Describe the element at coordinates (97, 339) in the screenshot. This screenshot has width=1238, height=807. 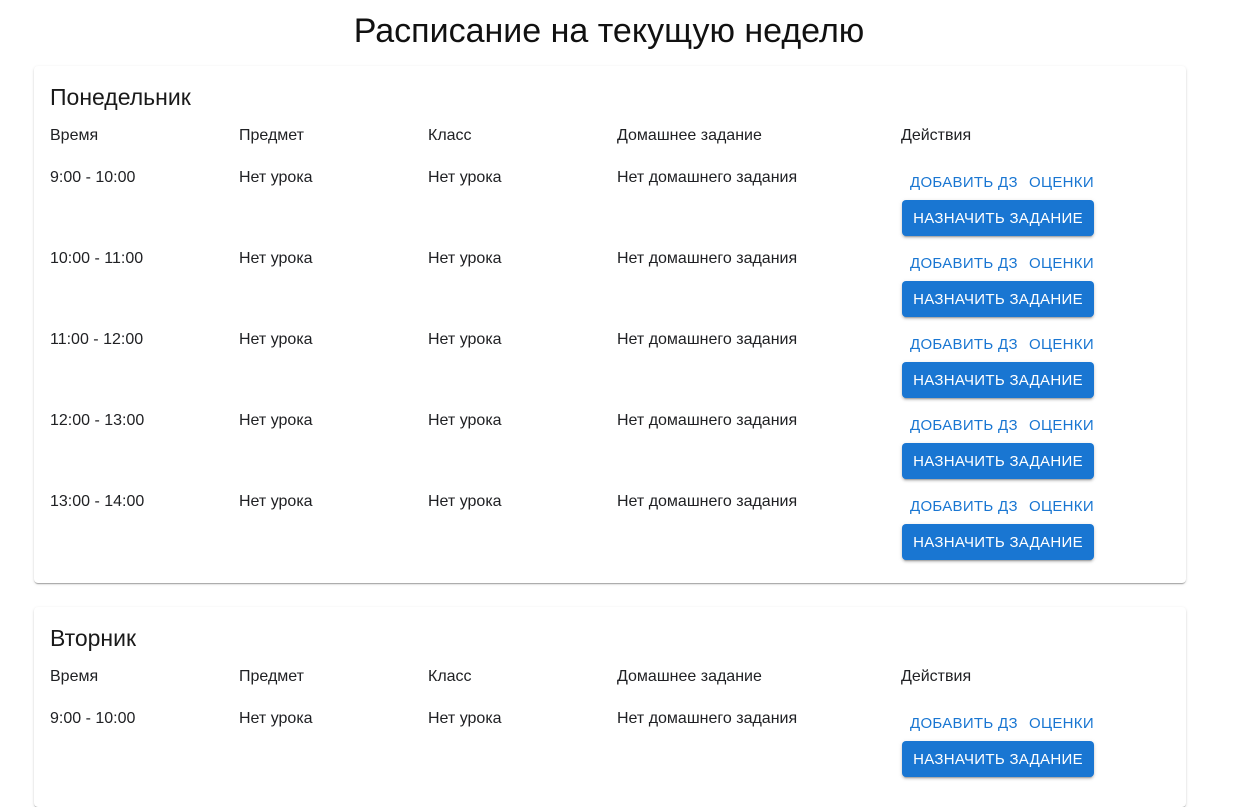
I see `lesson-time: 11:00 - 12:00` at that location.